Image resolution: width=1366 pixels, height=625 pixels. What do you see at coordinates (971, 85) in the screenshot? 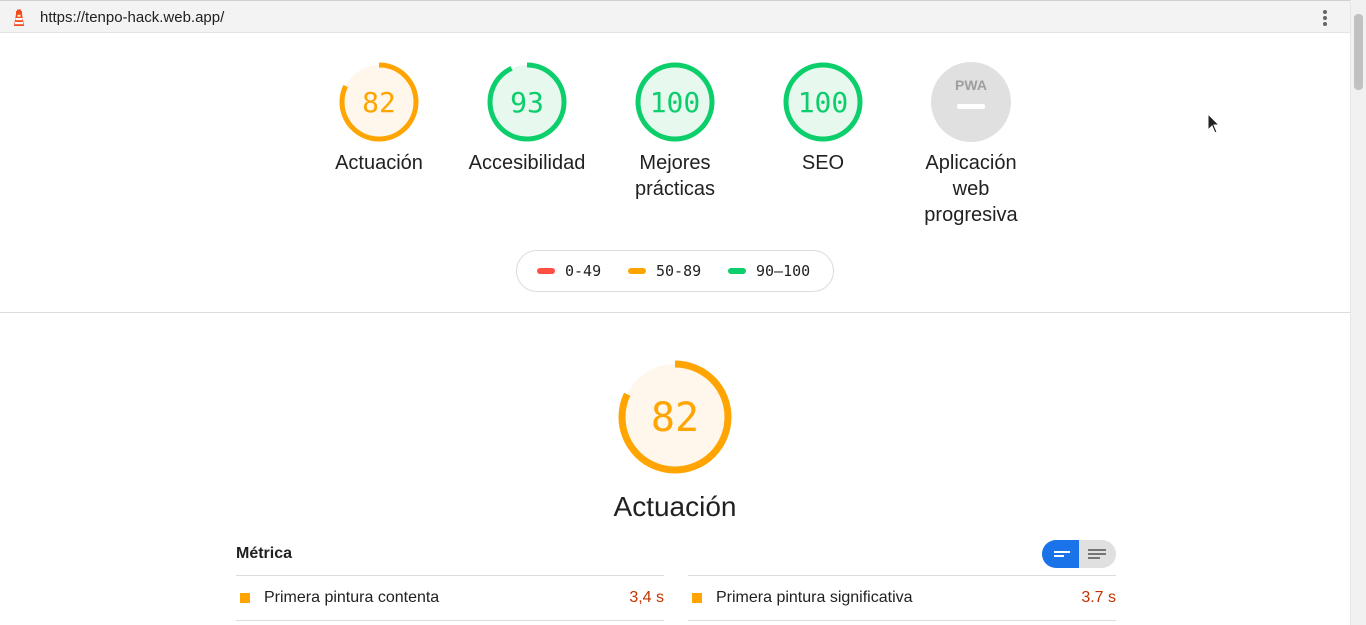
I see `pwa-badge-text: PWA` at bounding box center [971, 85].